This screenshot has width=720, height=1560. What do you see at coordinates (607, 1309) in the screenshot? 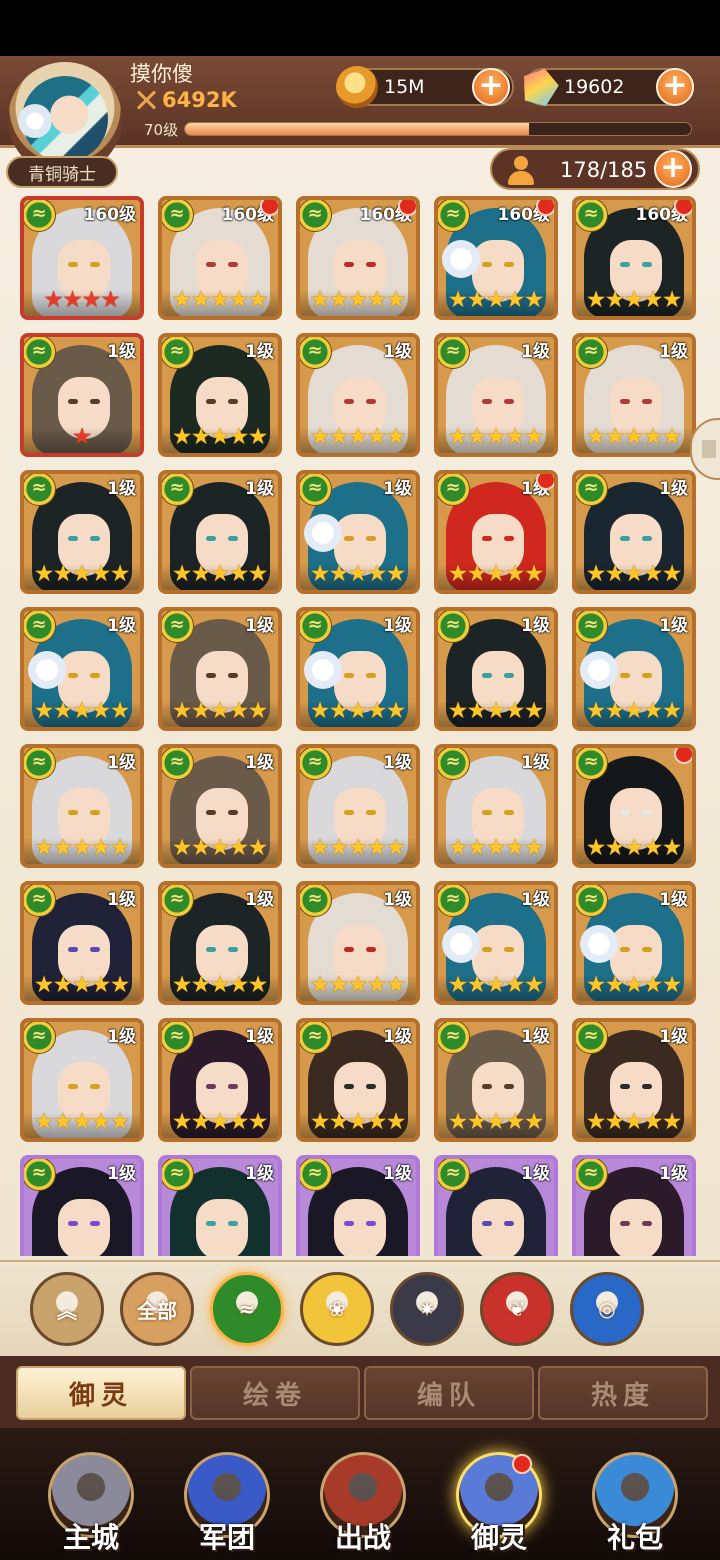
I see `filter-blue-wave-button: ◎` at bounding box center [607, 1309].